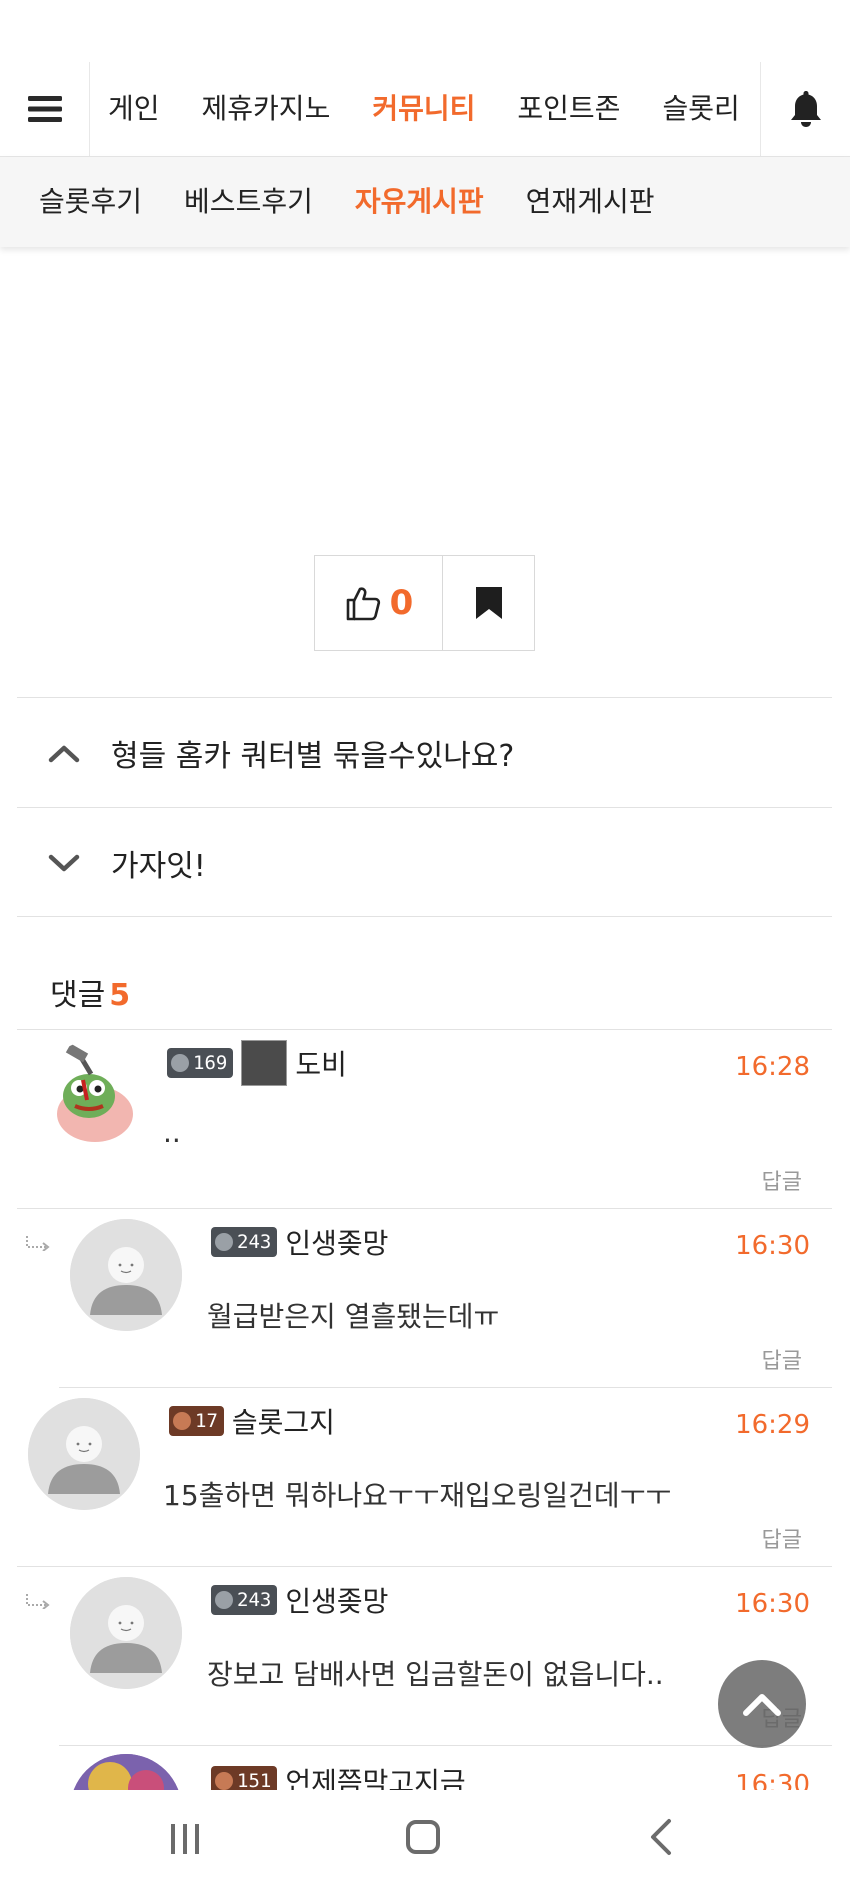 Image resolution: width=850 pixels, height=1889 pixels. I want to click on comment-meta: 169 도비, so click(257, 1063).